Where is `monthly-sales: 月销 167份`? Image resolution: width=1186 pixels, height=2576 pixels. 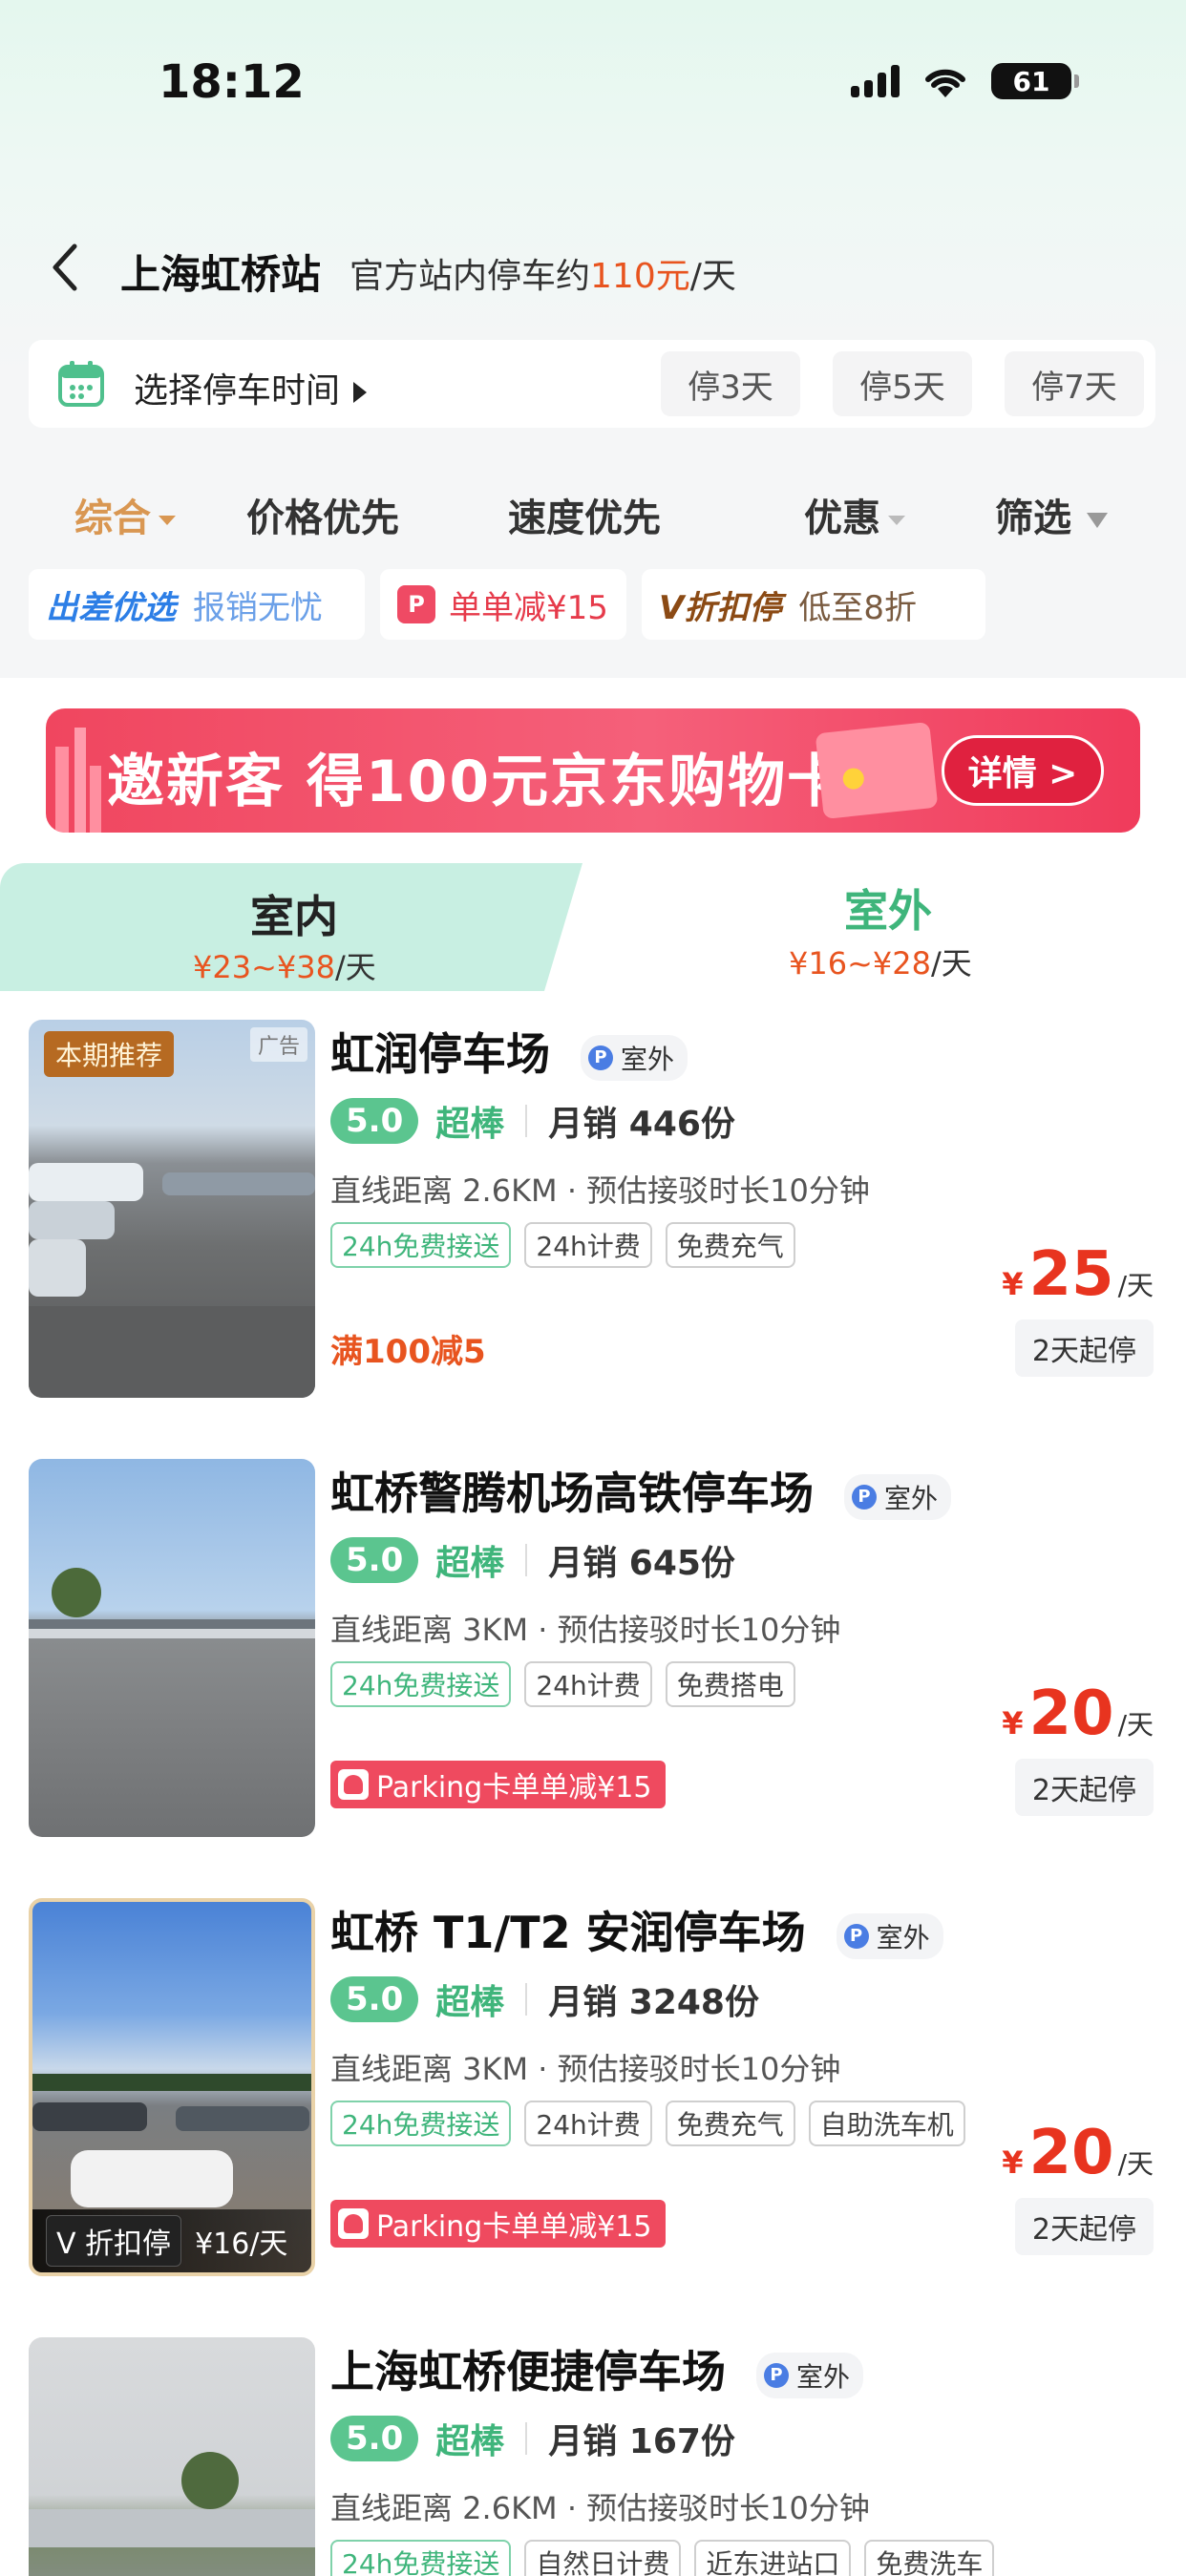
monthly-sales: 月销 167份 is located at coordinates (641, 2441).